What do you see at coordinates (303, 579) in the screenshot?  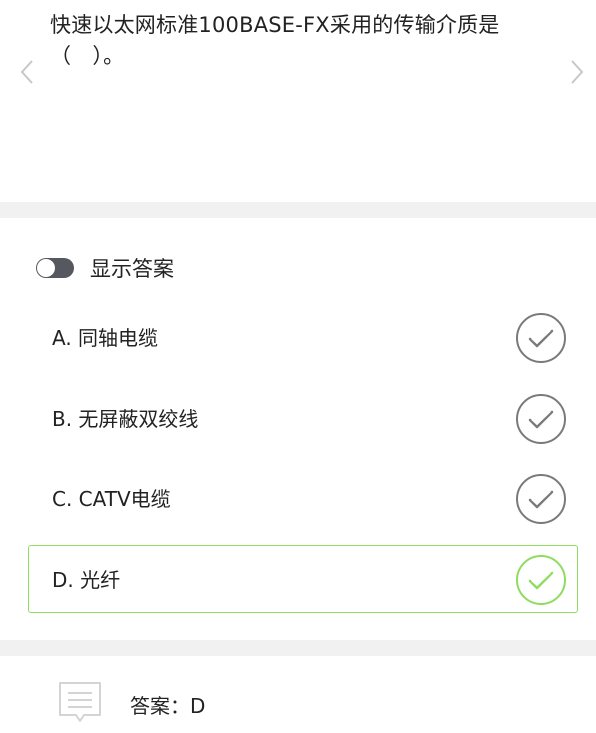 I see `option-d: D. 光纤` at bounding box center [303, 579].